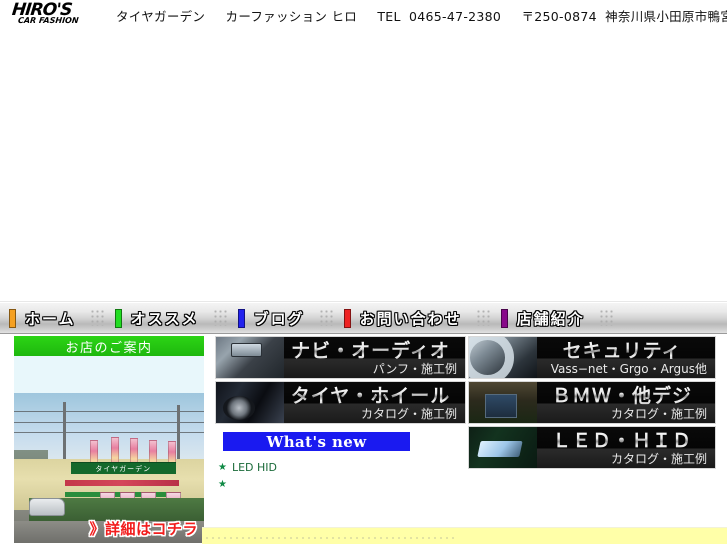 This screenshot has width=727, height=545. I want to click on shop-detail-link: 》詳細はコチラ, so click(109, 528).